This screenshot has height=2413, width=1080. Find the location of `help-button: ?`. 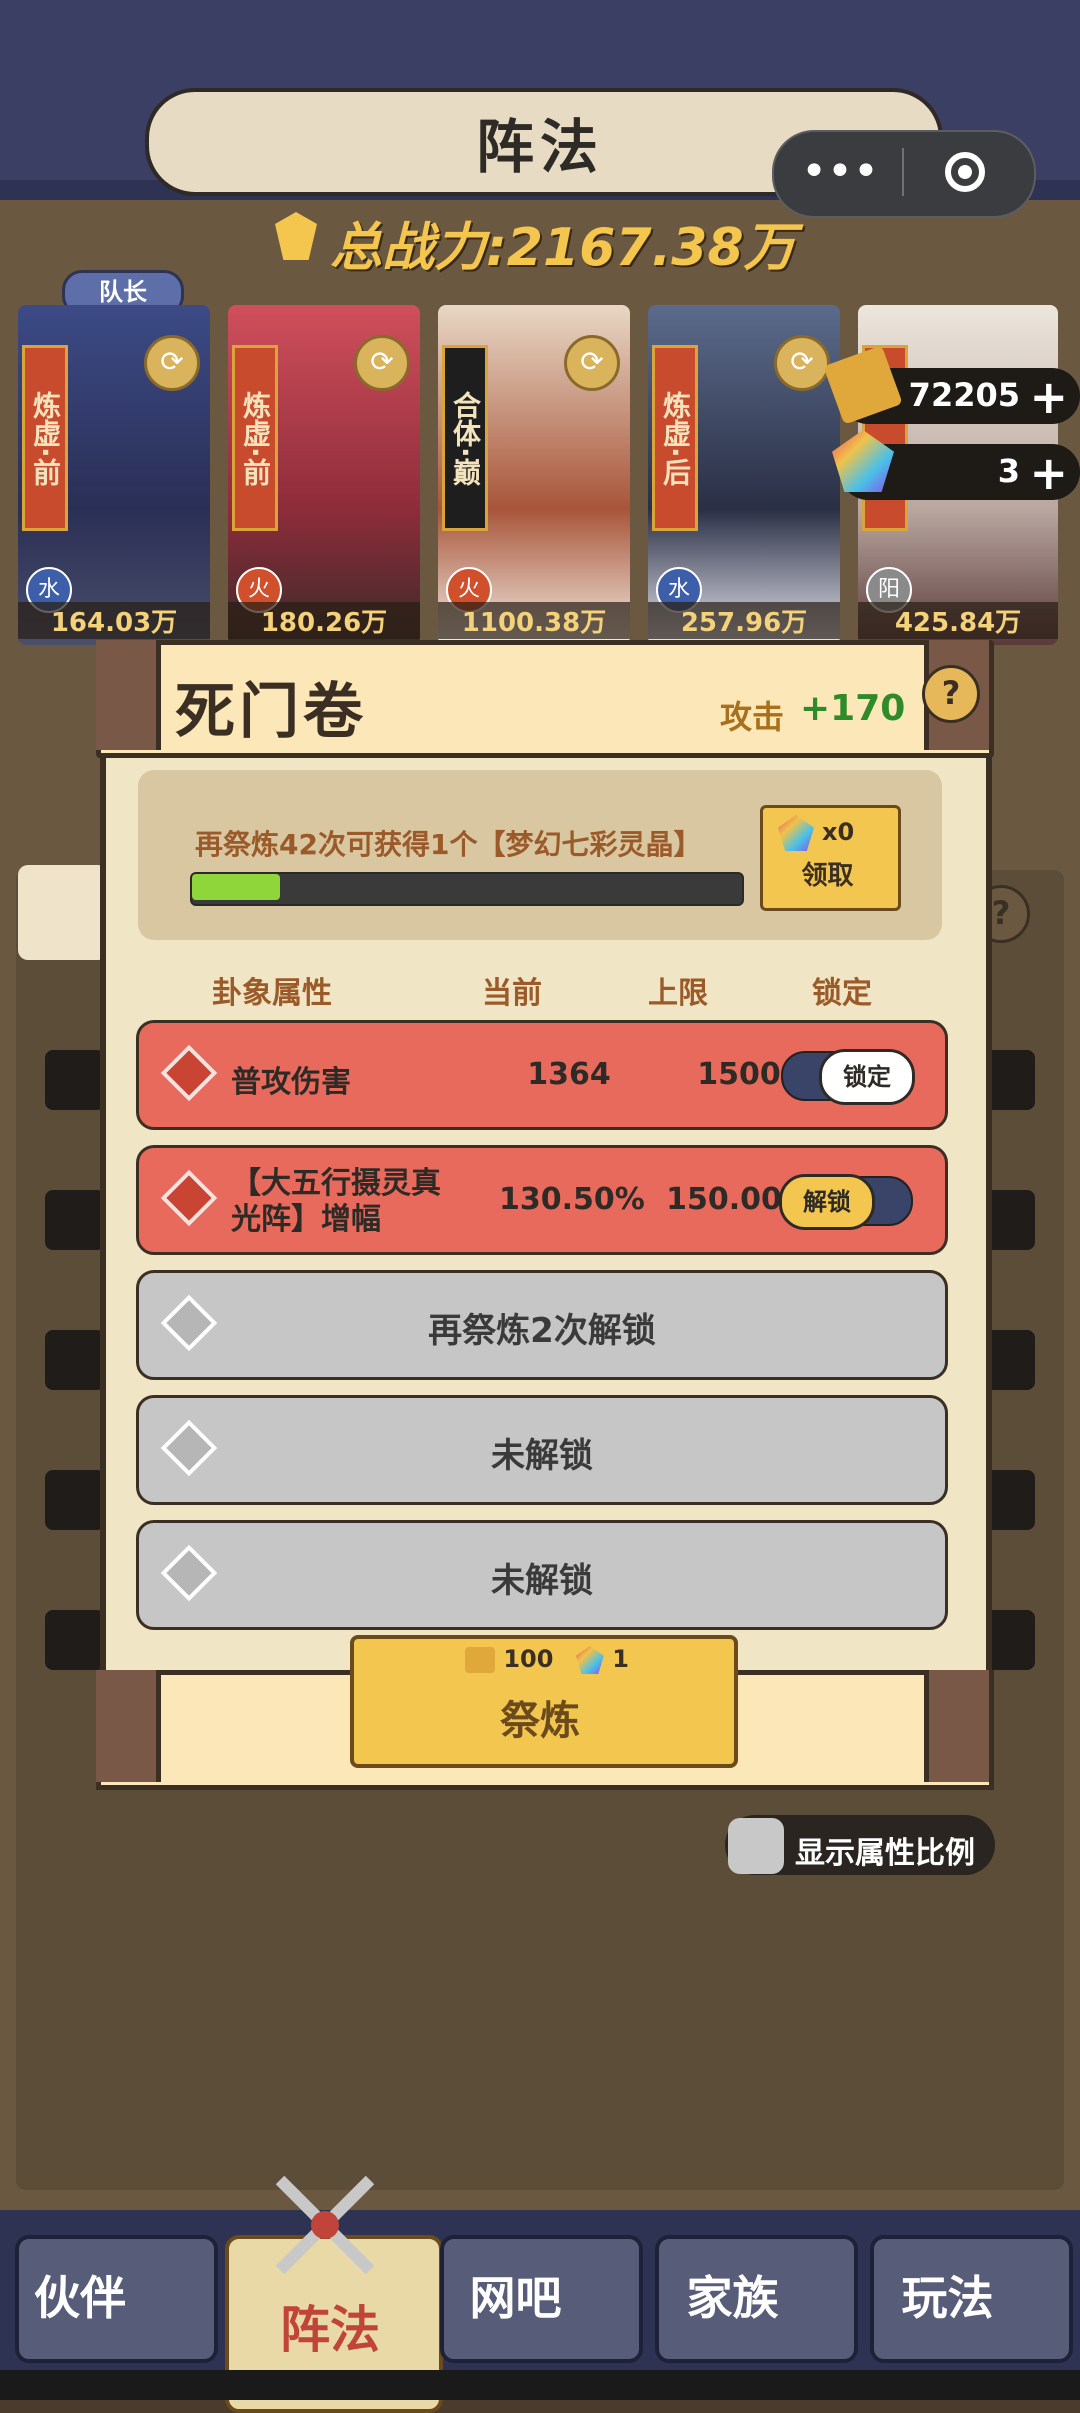

help-button: ? is located at coordinates (951, 694).